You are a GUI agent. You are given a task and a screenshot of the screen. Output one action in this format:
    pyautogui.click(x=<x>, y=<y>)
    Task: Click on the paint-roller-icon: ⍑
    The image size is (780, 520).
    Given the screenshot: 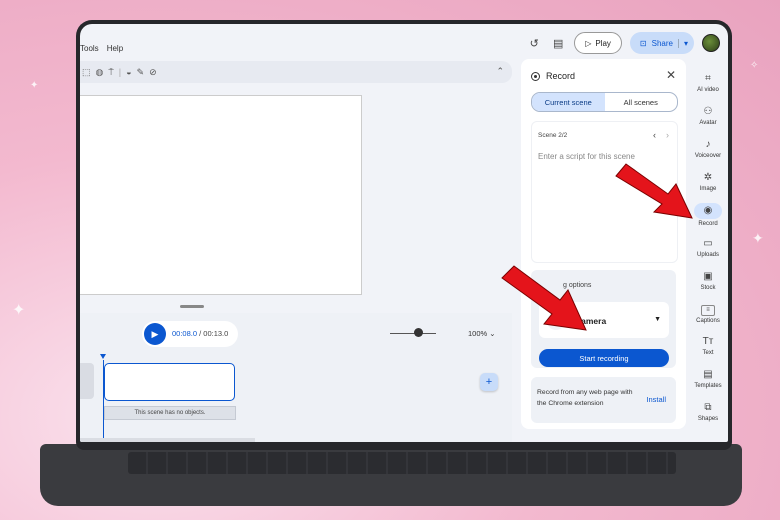 What is the action you would take?
    pyautogui.click(x=110, y=72)
    